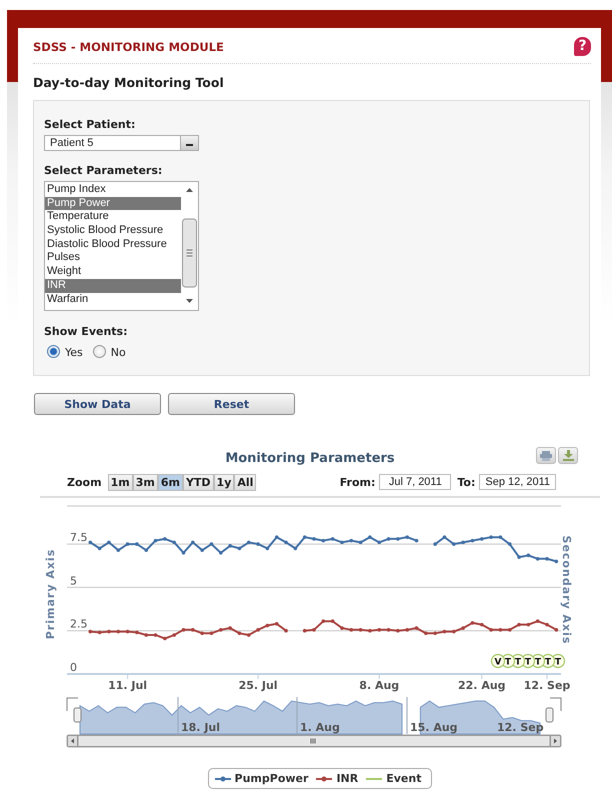 The height and width of the screenshot is (797, 612). I want to click on module-title: SDSS - MONITORING MODULE, so click(128, 47).